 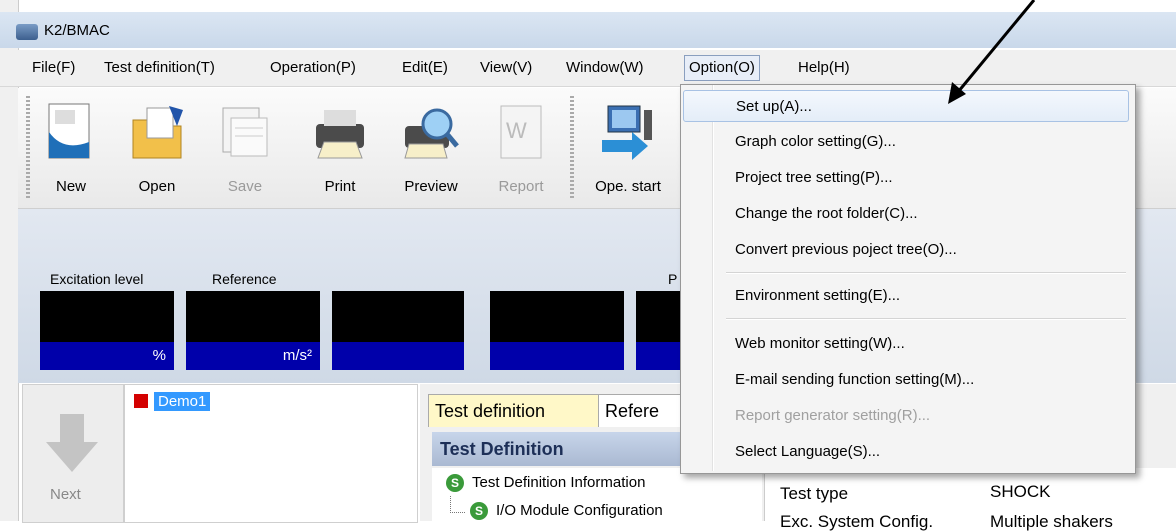 I want to click on printer-icon, so click(x=340, y=134).